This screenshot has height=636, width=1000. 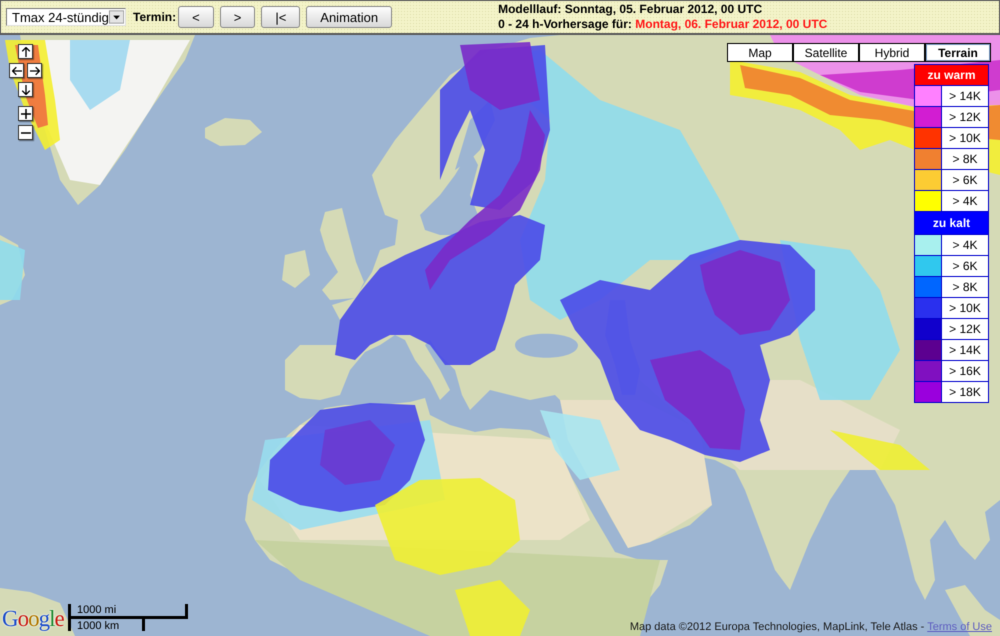 I want to click on nav-time-button: <, so click(x=196, y=17).